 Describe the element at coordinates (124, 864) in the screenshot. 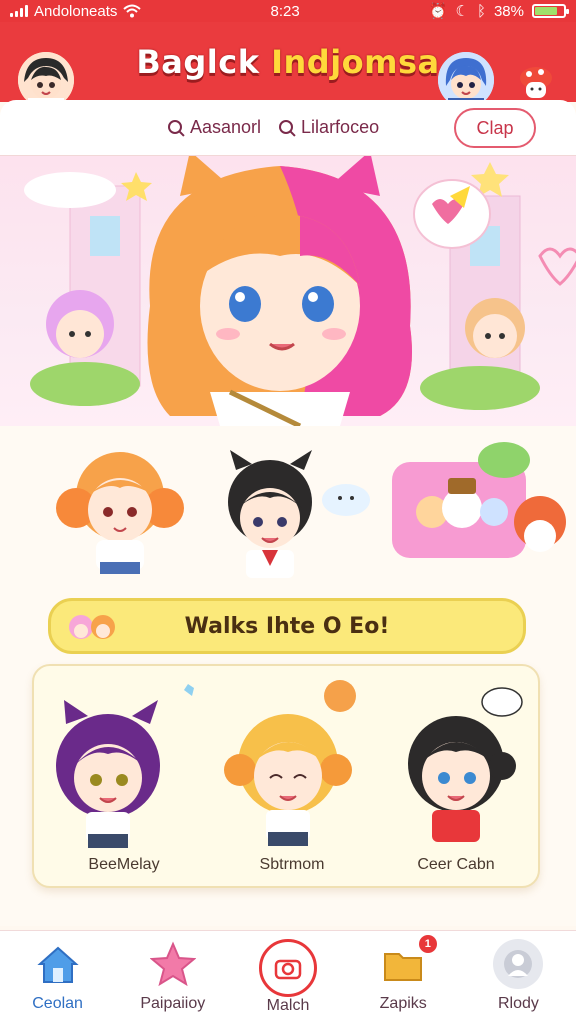

I see `character-name: BeeMelay` at that location.